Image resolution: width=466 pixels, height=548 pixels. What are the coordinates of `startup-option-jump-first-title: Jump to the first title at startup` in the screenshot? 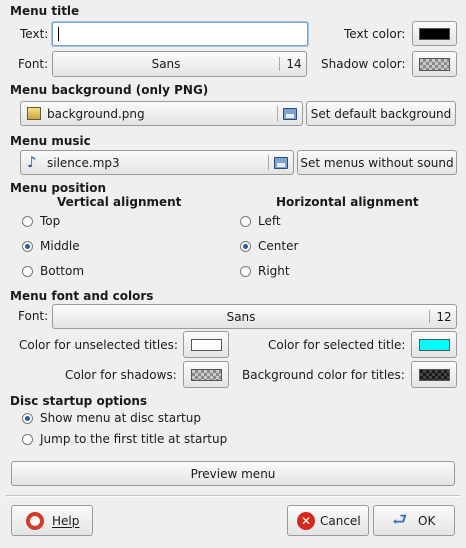 It's located at (133, 439).